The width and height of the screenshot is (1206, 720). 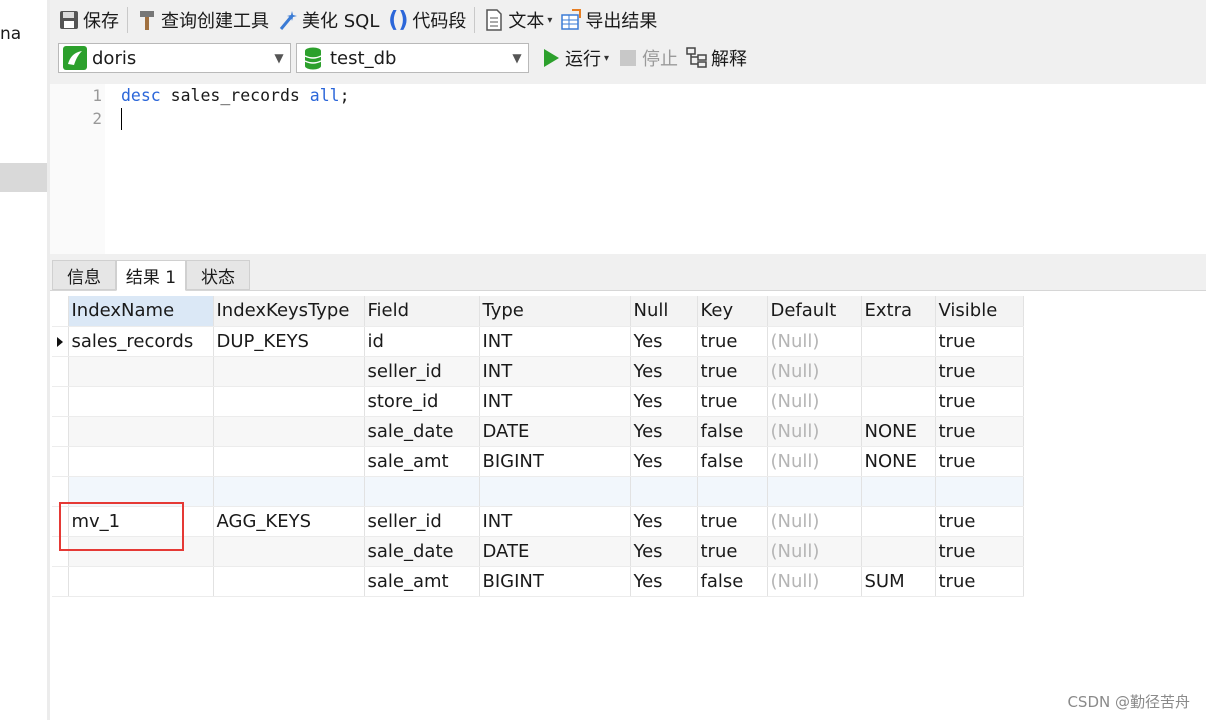 I want to click on tab-info: 信息, so click(x=84, y=275).